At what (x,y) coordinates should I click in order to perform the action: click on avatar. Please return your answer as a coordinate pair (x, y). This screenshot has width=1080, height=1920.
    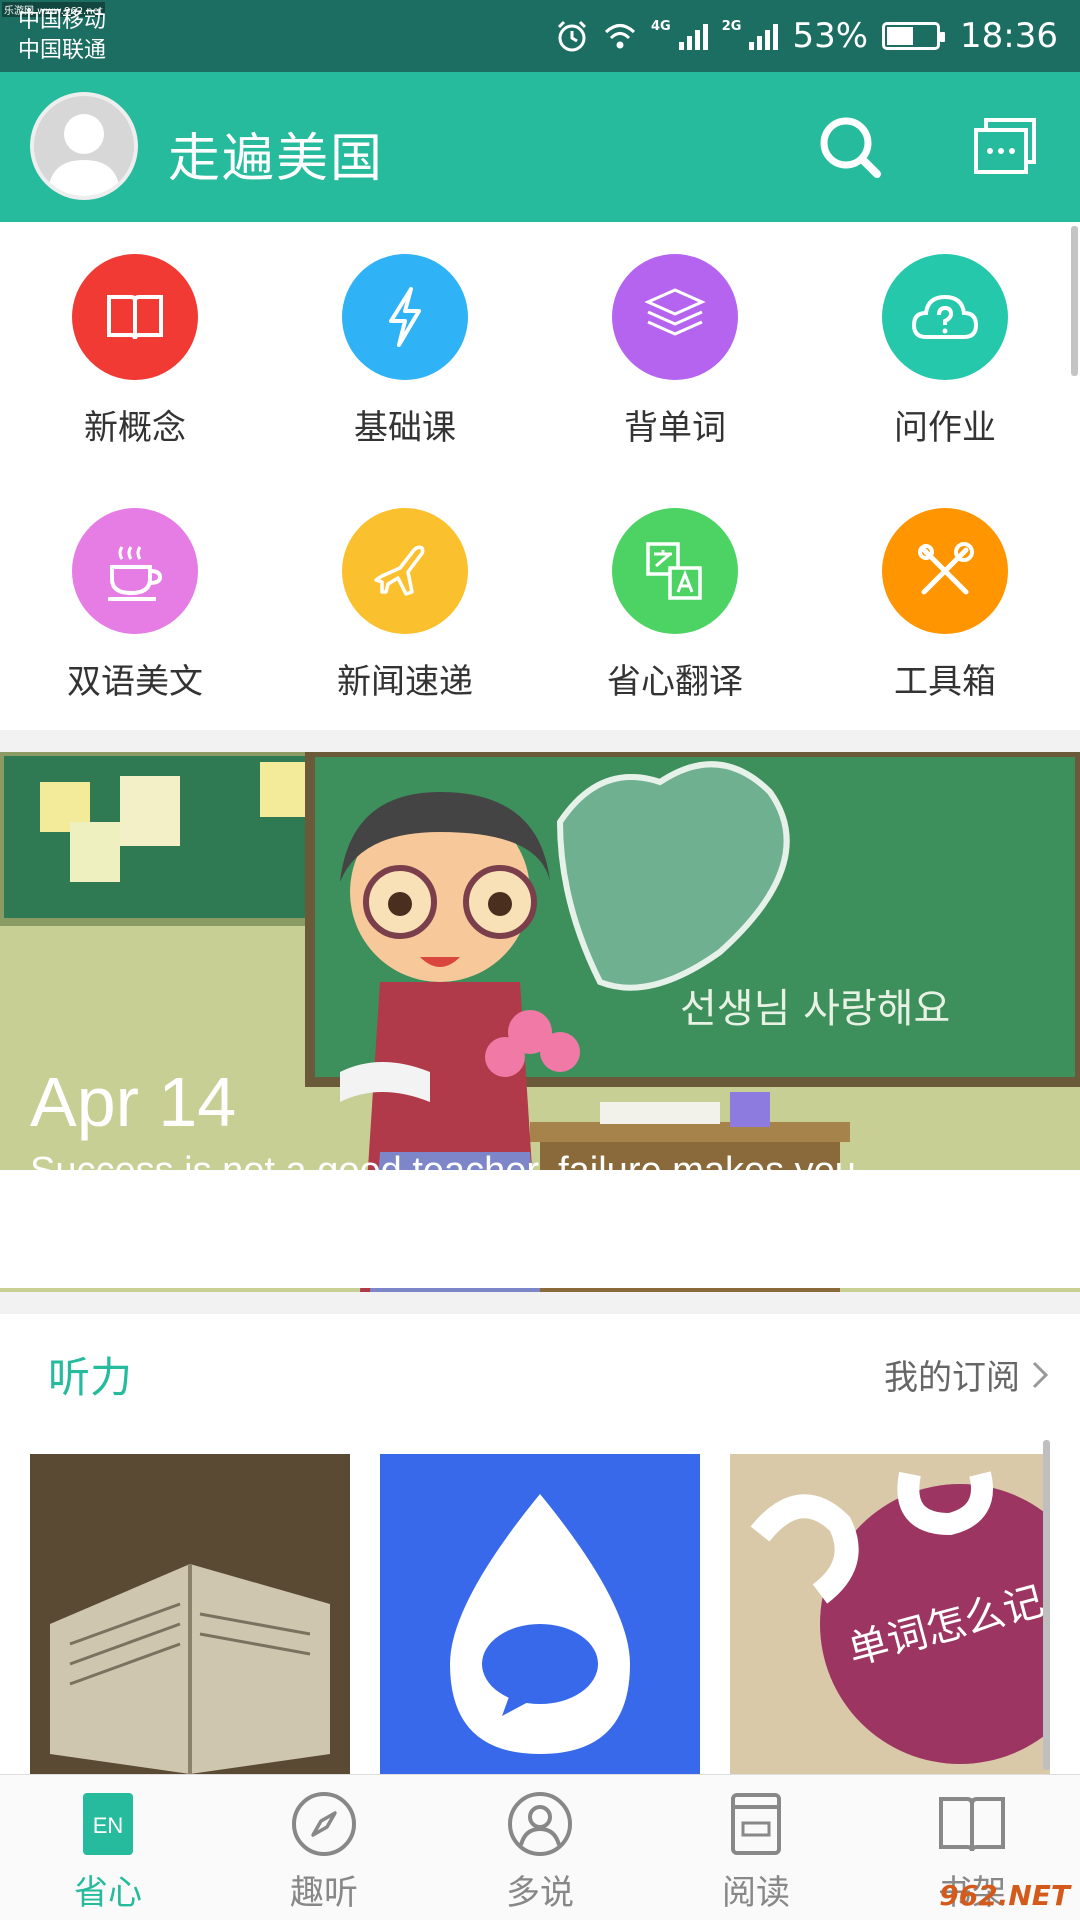
    Looking at the image, I should click on (84, 146).